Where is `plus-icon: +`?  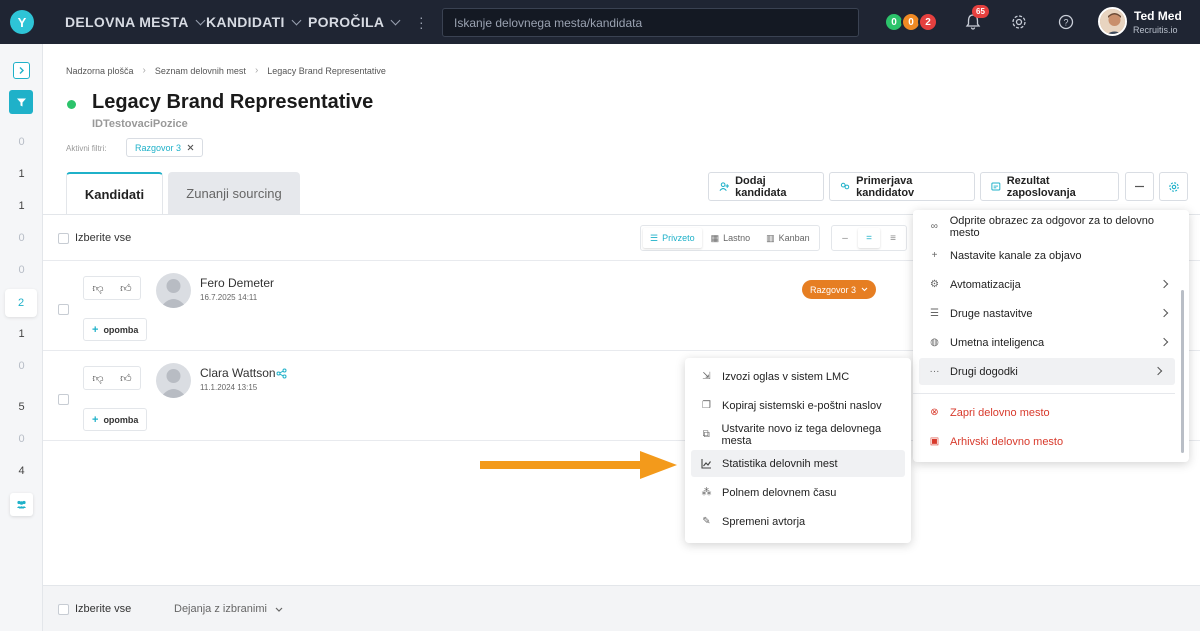
plus-icon: + is located at coordinates (95, 329).